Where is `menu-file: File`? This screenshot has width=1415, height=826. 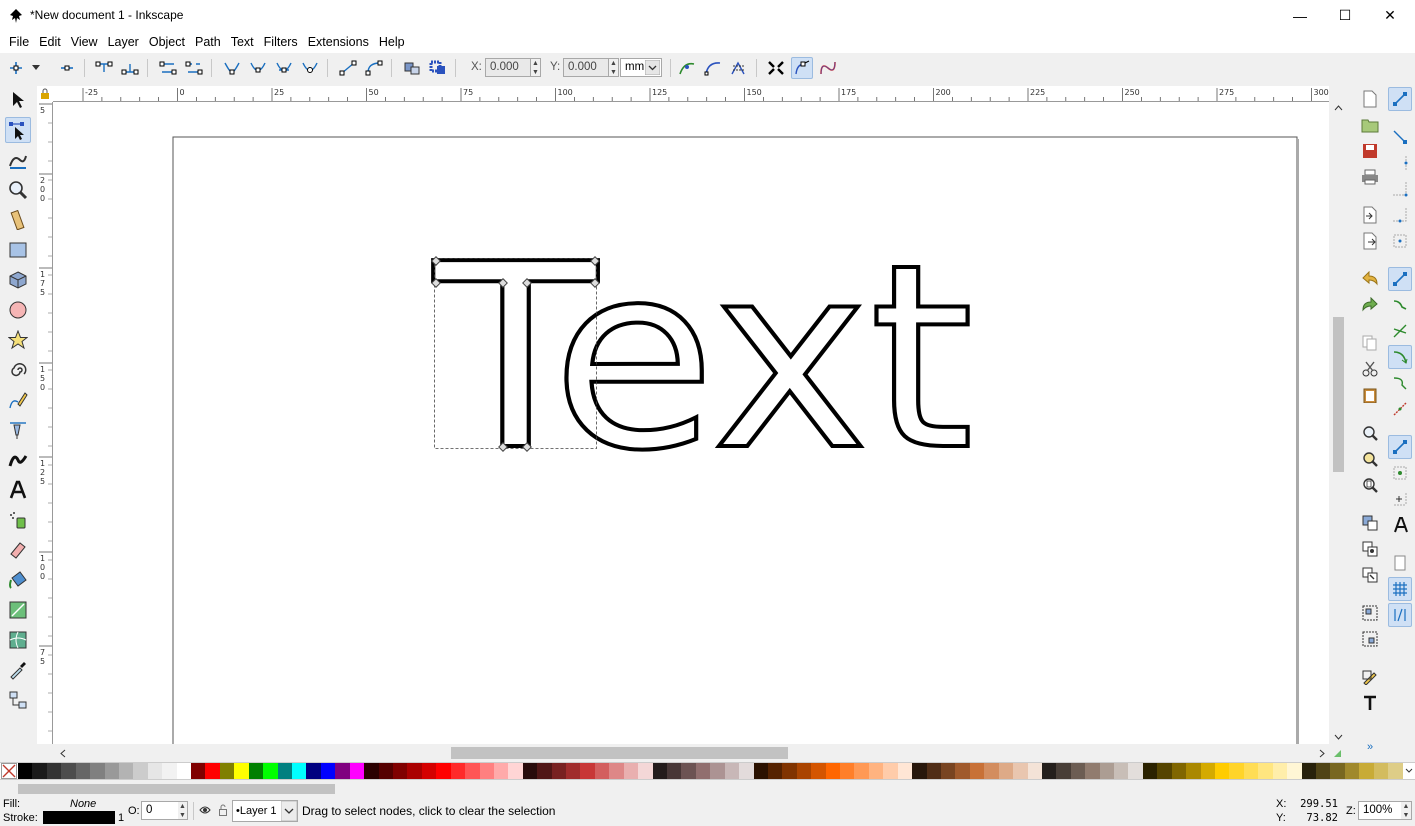
menu-file: File is located at coordinates (19, 42).